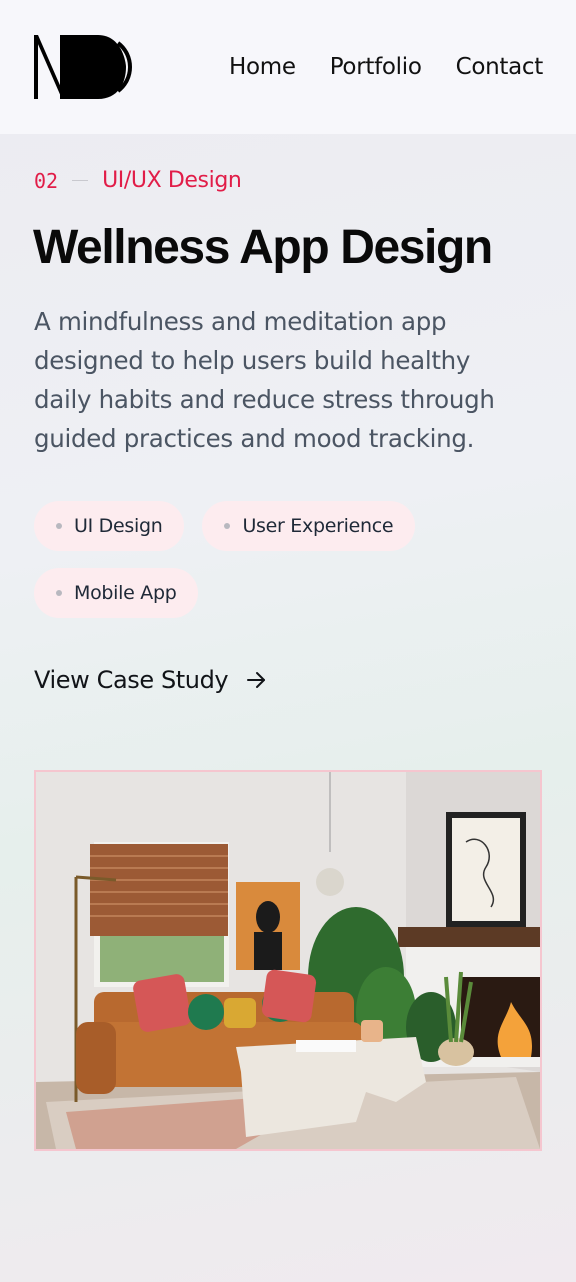 Image resolution: width=576 pixels, height=1282 pixels. Describe the element at coordinates (244, 559) in the screenshot. I see `tag-list: UI Design User Experience Mobile App` at that location.